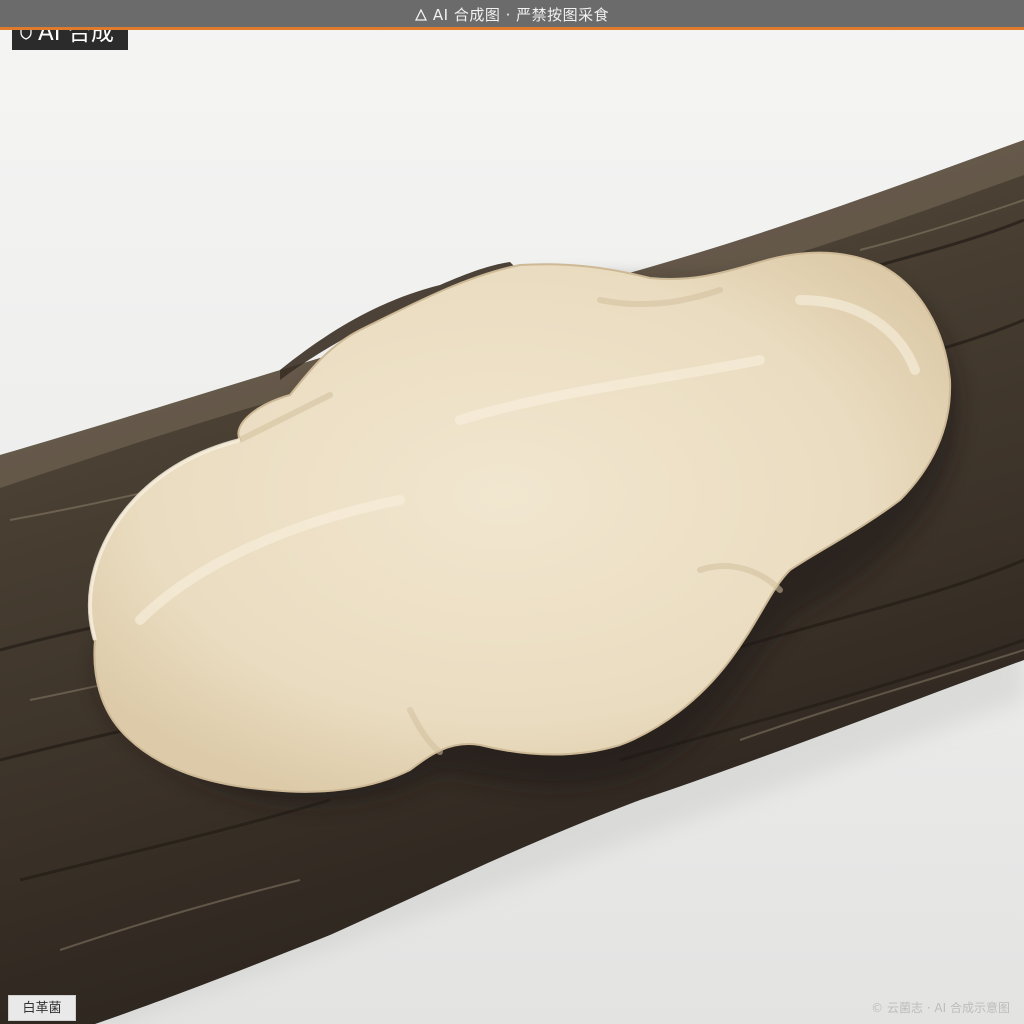 This screenshot has height=1024, width=1024. What do you see at coordinates (521, 15) in the screenshot?
I see `warning-text: AI 合成图 · 严禁按图采食` at bounding box center [521, 15].